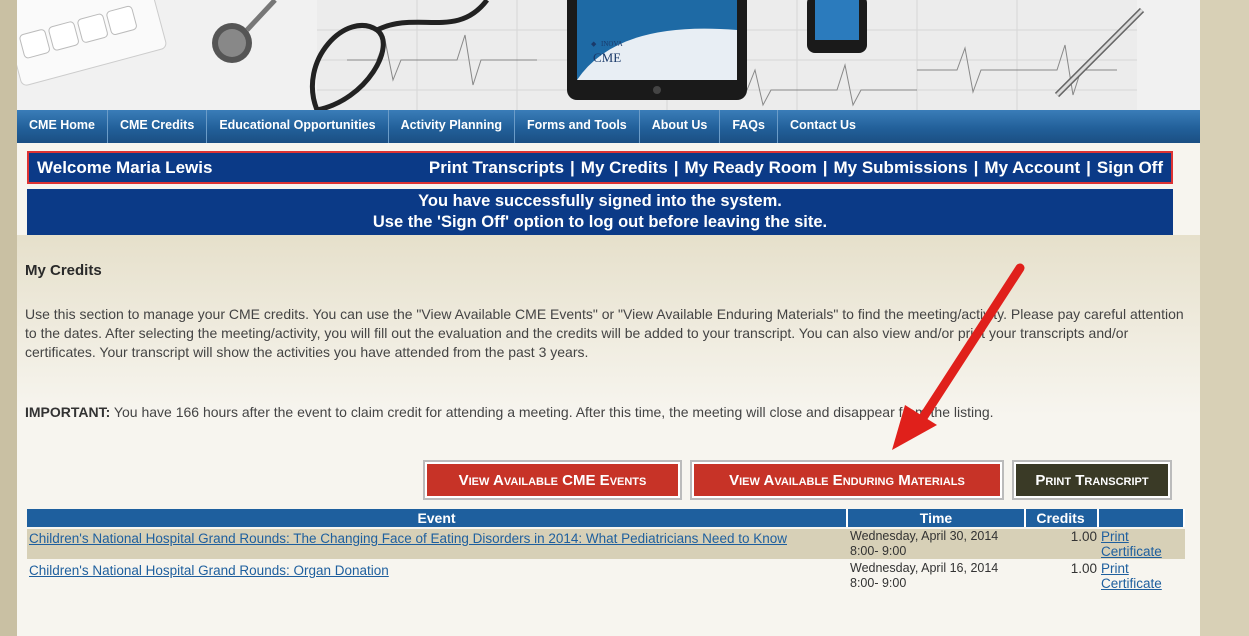 This screenshot has height=636, width=1249. Describe the element at coordinates (68, 412) in the screenshot. I see `important-label: IMPORTANT:` at that location.